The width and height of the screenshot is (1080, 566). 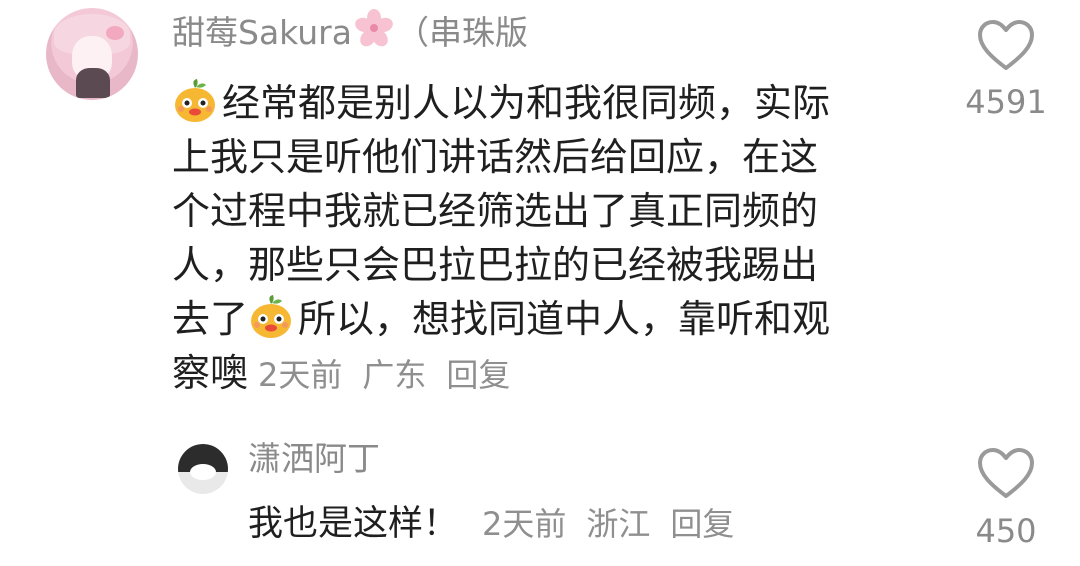 What do you see at coordinates (537, 103) in the screenshot?
I see `comment-line: 经常都是别人以为和我很同频，实际` at bounding box center [537, 103].